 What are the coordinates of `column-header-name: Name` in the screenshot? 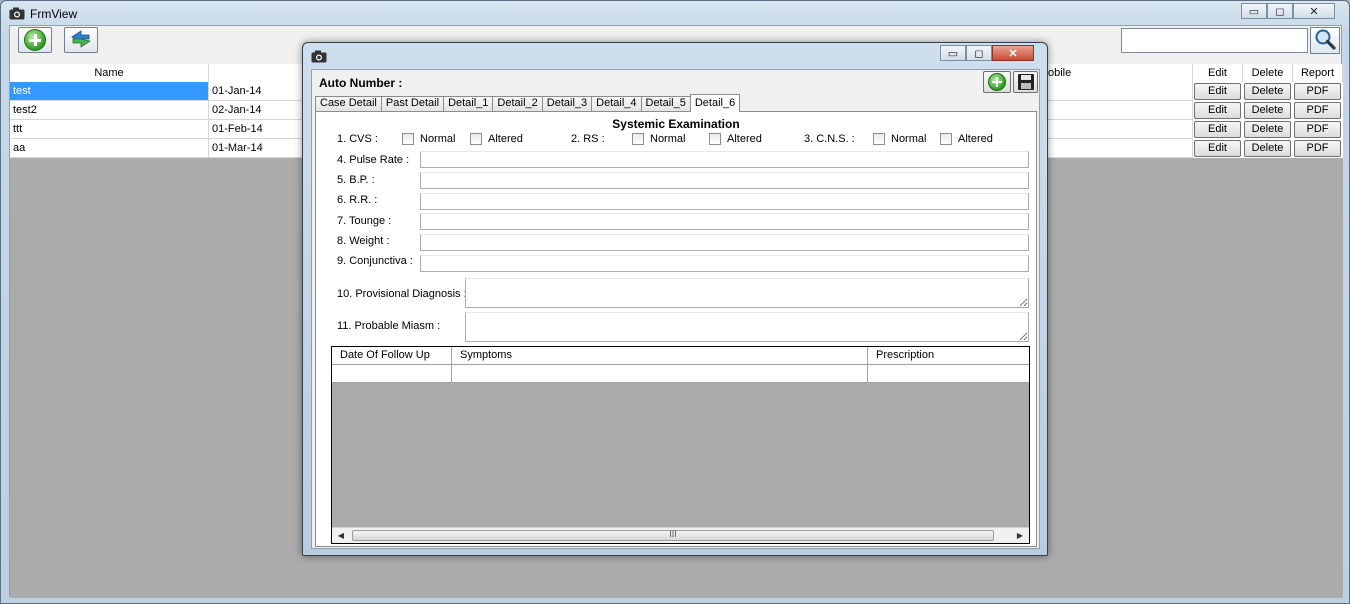 It's located at (109, 73).